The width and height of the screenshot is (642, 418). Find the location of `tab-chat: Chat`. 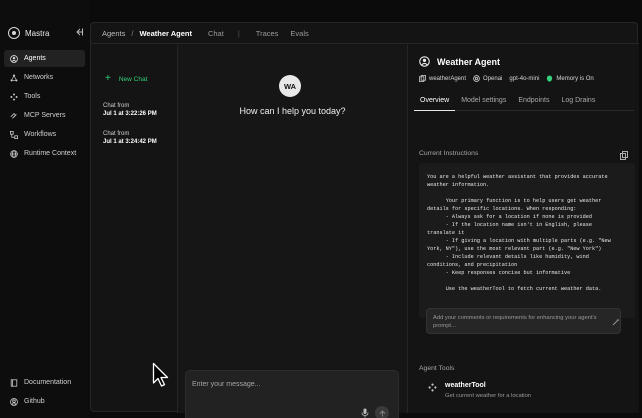

tab-chat: Chat is located at coordinates (216, 33).